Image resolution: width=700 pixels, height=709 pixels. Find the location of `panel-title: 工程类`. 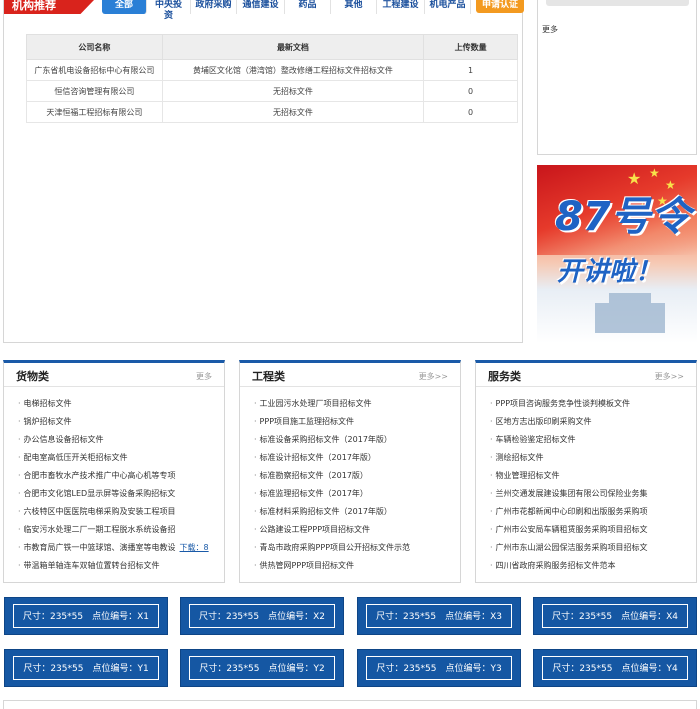

panel-title: 工程类 is located at coordinates (268, 376).